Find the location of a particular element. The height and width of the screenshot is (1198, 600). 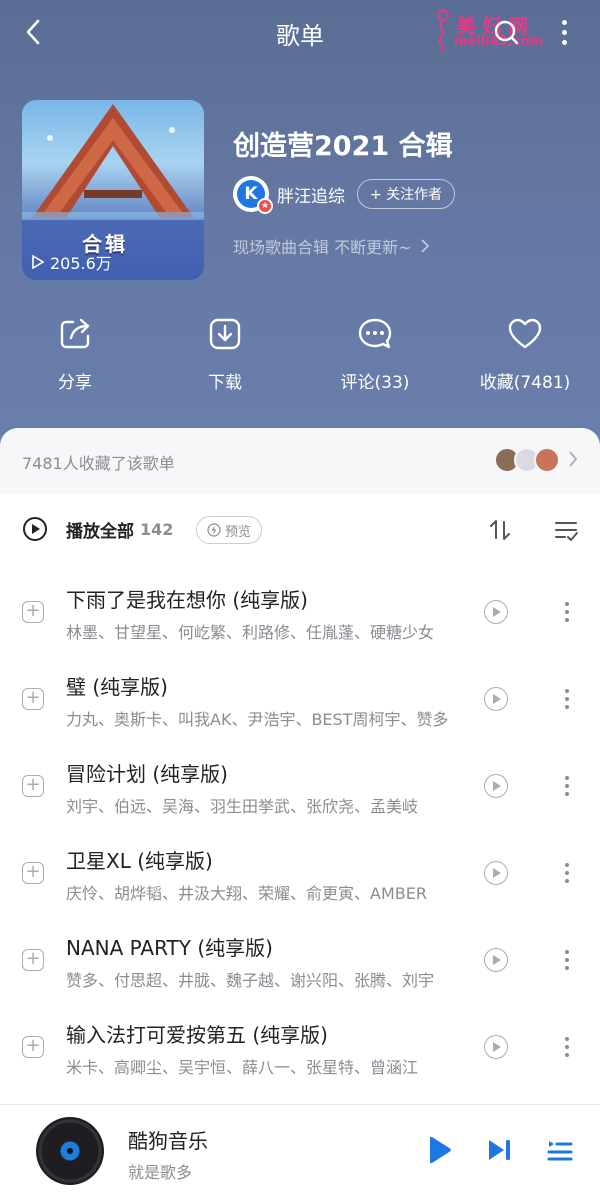

action-label: 下载 is located at coordinates (225, 383).